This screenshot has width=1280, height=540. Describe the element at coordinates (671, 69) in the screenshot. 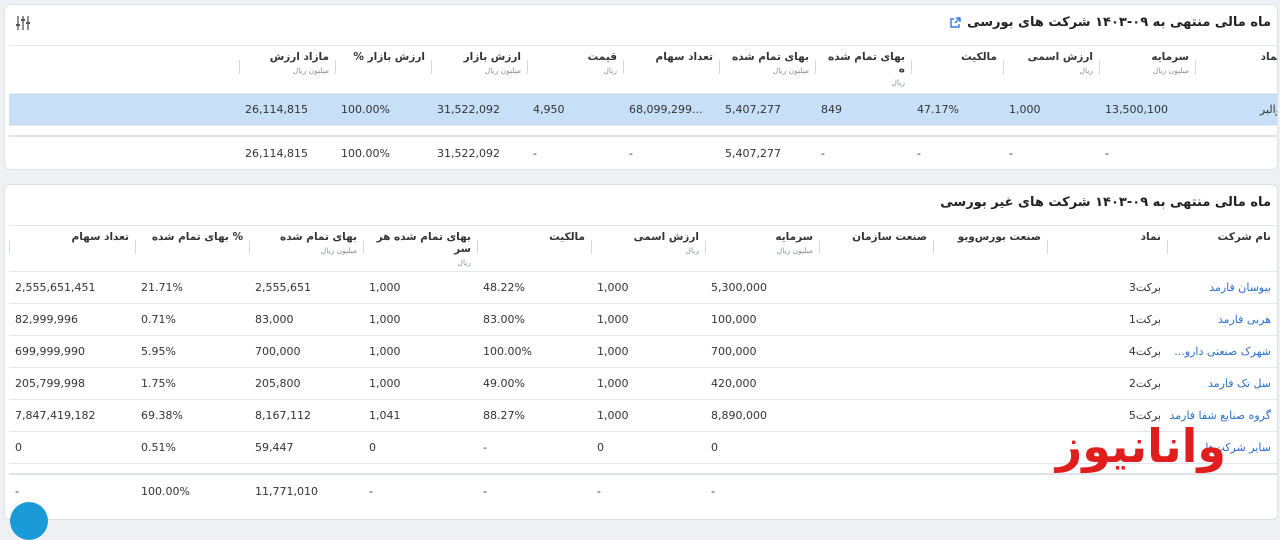

I see `listed-column-header: تعداد سهام` at that location.